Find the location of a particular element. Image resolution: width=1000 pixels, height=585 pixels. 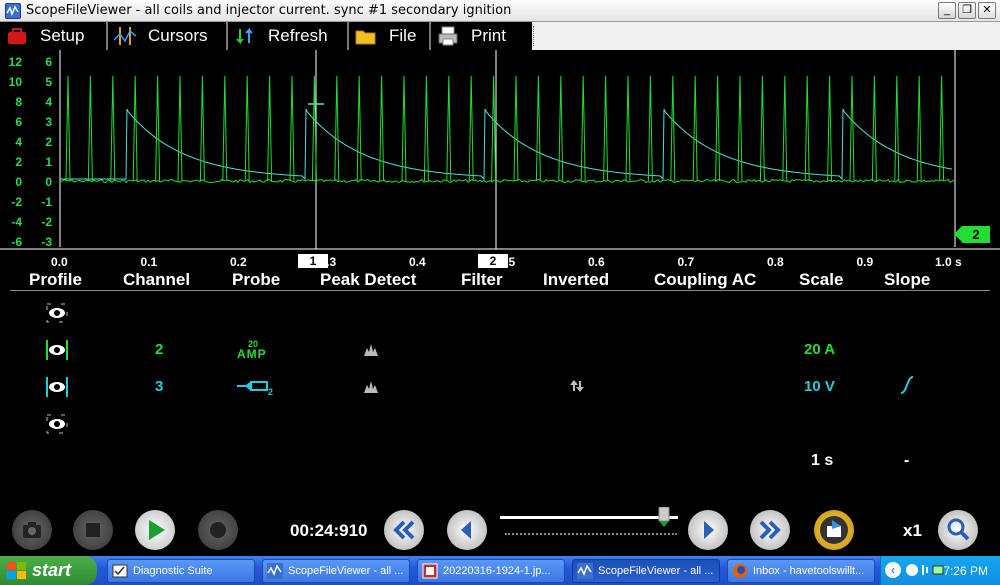

y-tick-outer: 4 is located at coordinates (18, 142).